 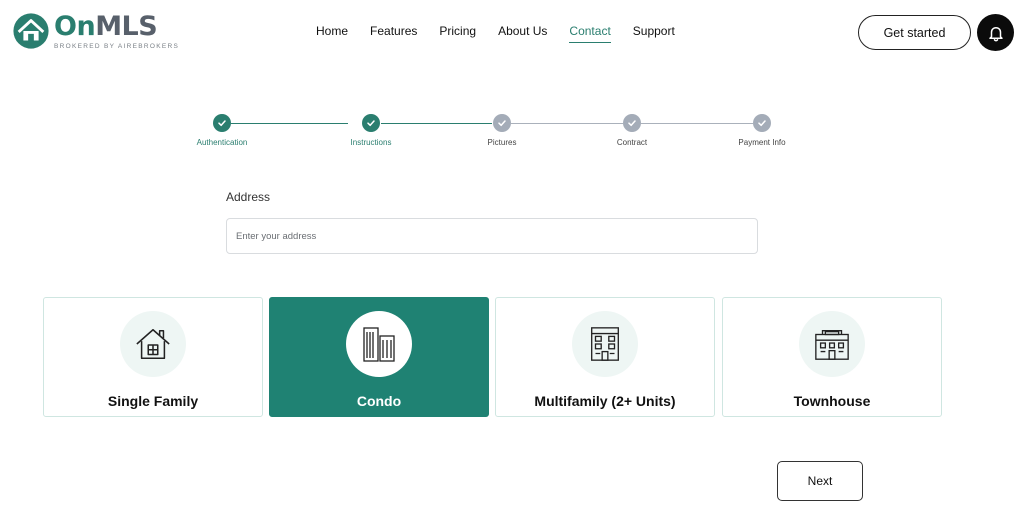 I want to click on step-pictures: Pictures, so click(x=502, y=130).